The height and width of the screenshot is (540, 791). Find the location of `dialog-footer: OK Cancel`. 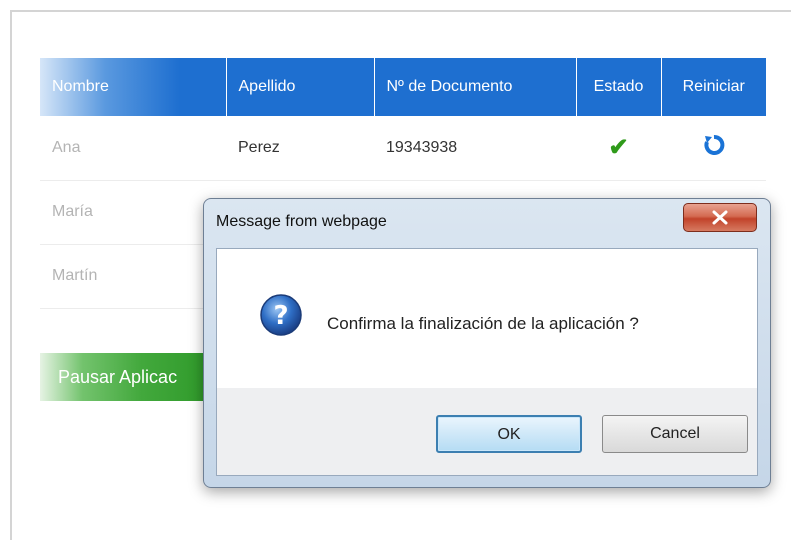

dialog-footer: OK Cancel is located at coordinates (487, 432).